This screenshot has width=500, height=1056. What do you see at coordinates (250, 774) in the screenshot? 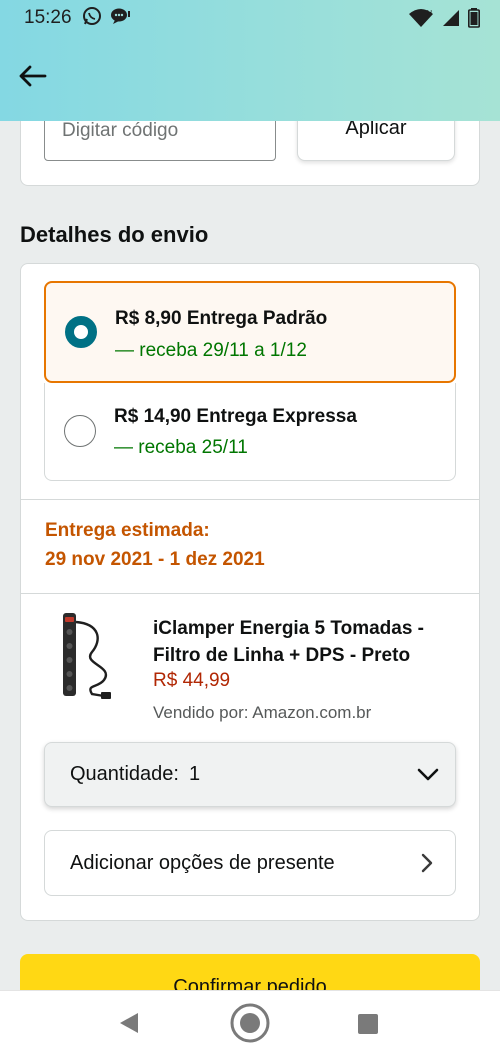
I see `quantity-select: Quantidade: 1` at bounding box center [250, 774].